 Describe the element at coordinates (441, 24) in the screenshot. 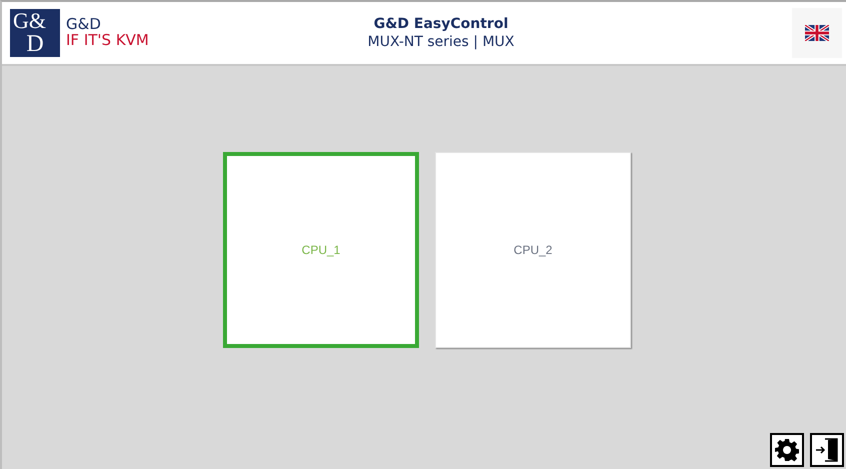

I see `app-title: G&D EasyControl` at that location.